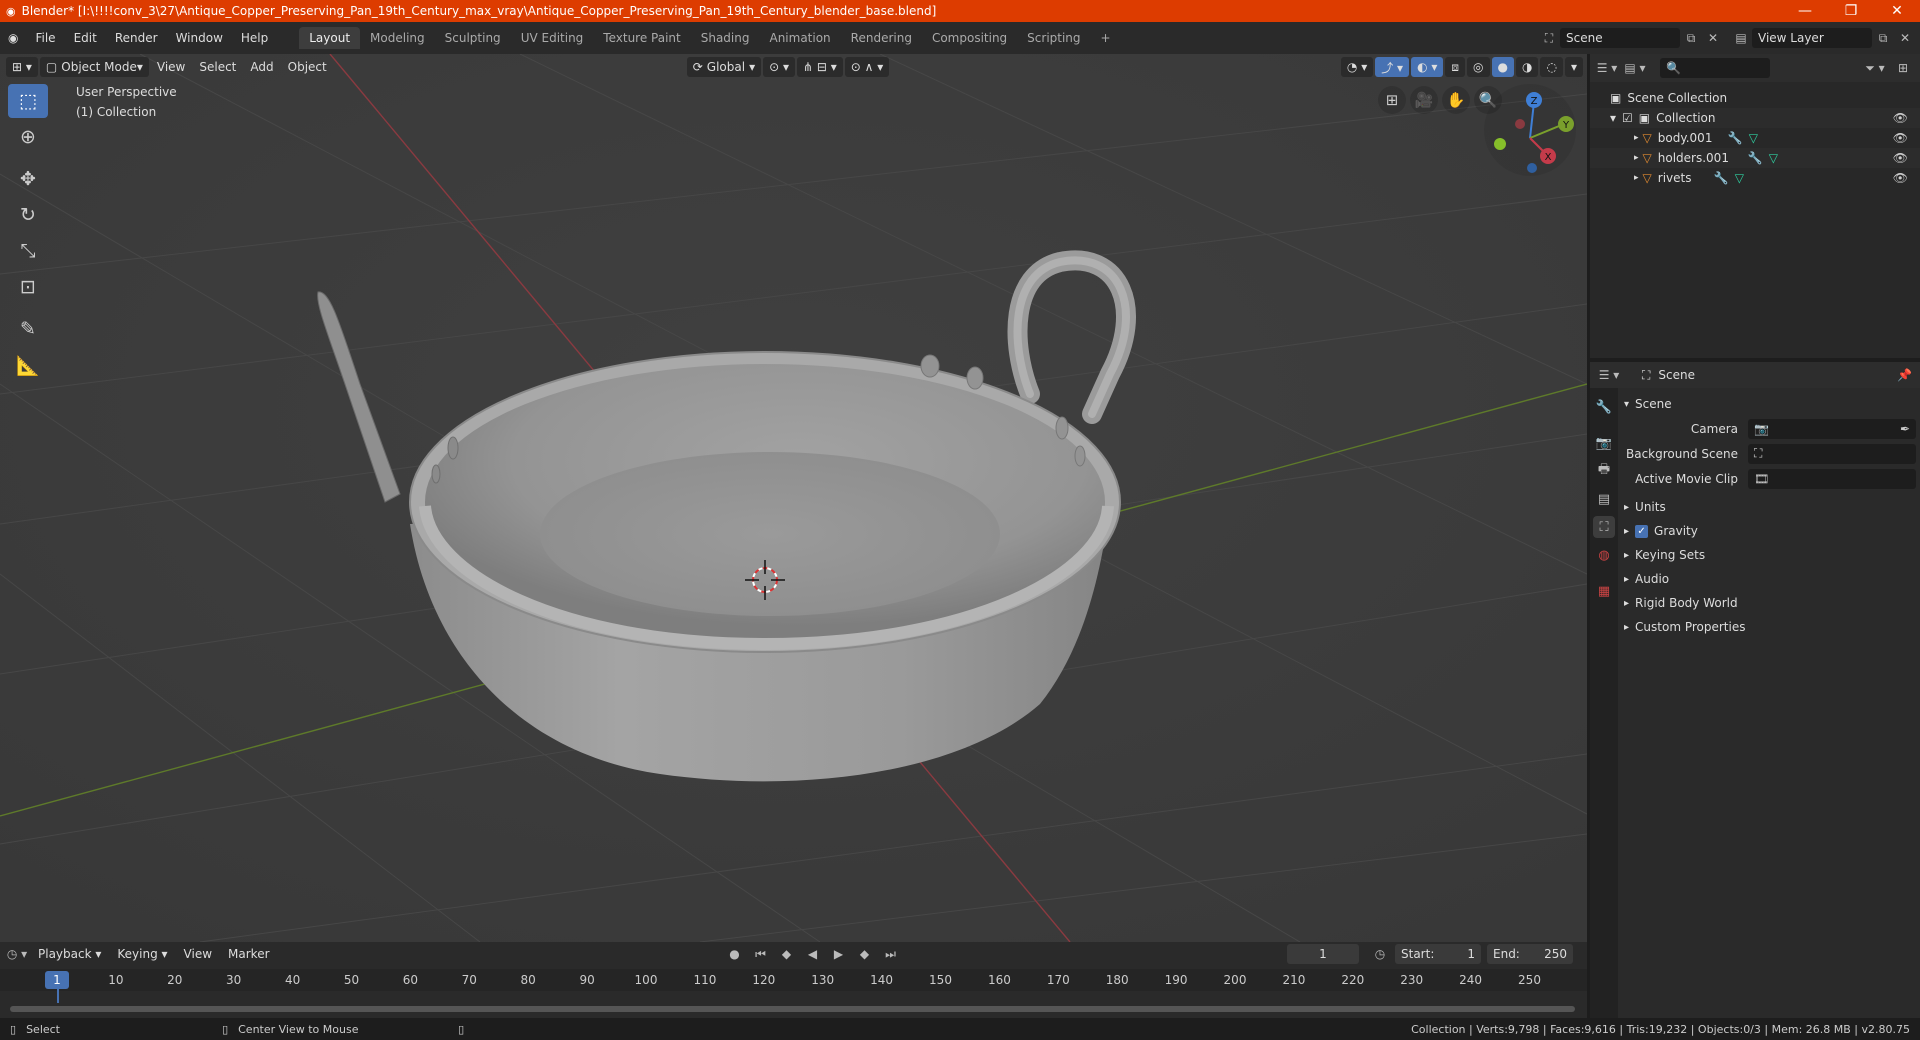 The image size is (1920, 1040). What do you see at coordinates (724, 67) in the screenshot?
I see `transform-orientation-select: ⟳ Global ▾` at bounding box center [724, 67].